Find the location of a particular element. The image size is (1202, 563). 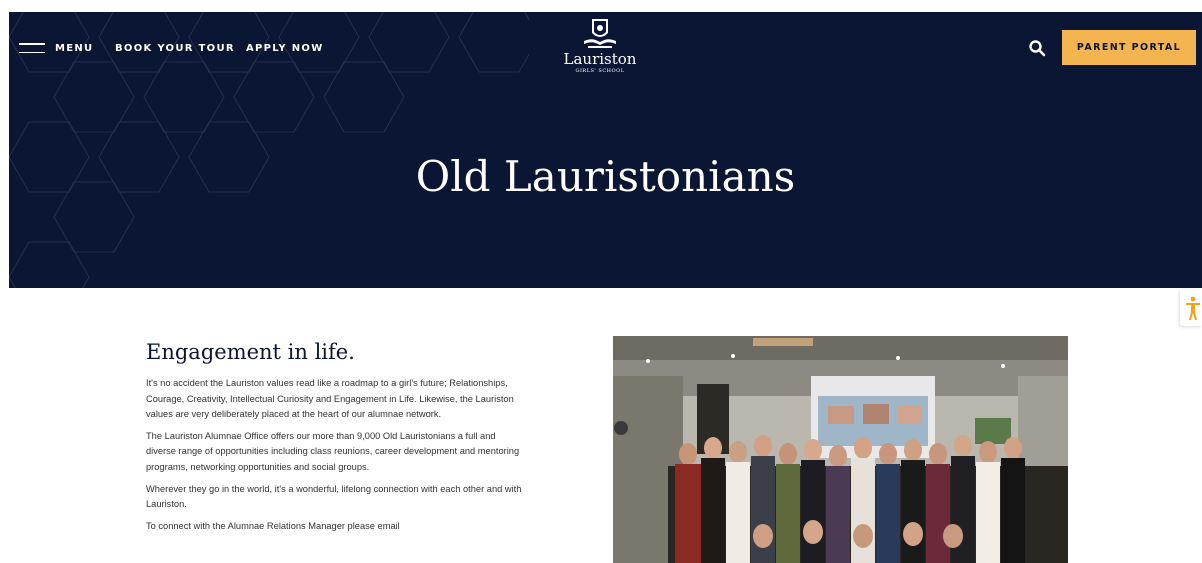

parent-portal-button: PARENT PORTAL is located at coordinates (1129, 47).